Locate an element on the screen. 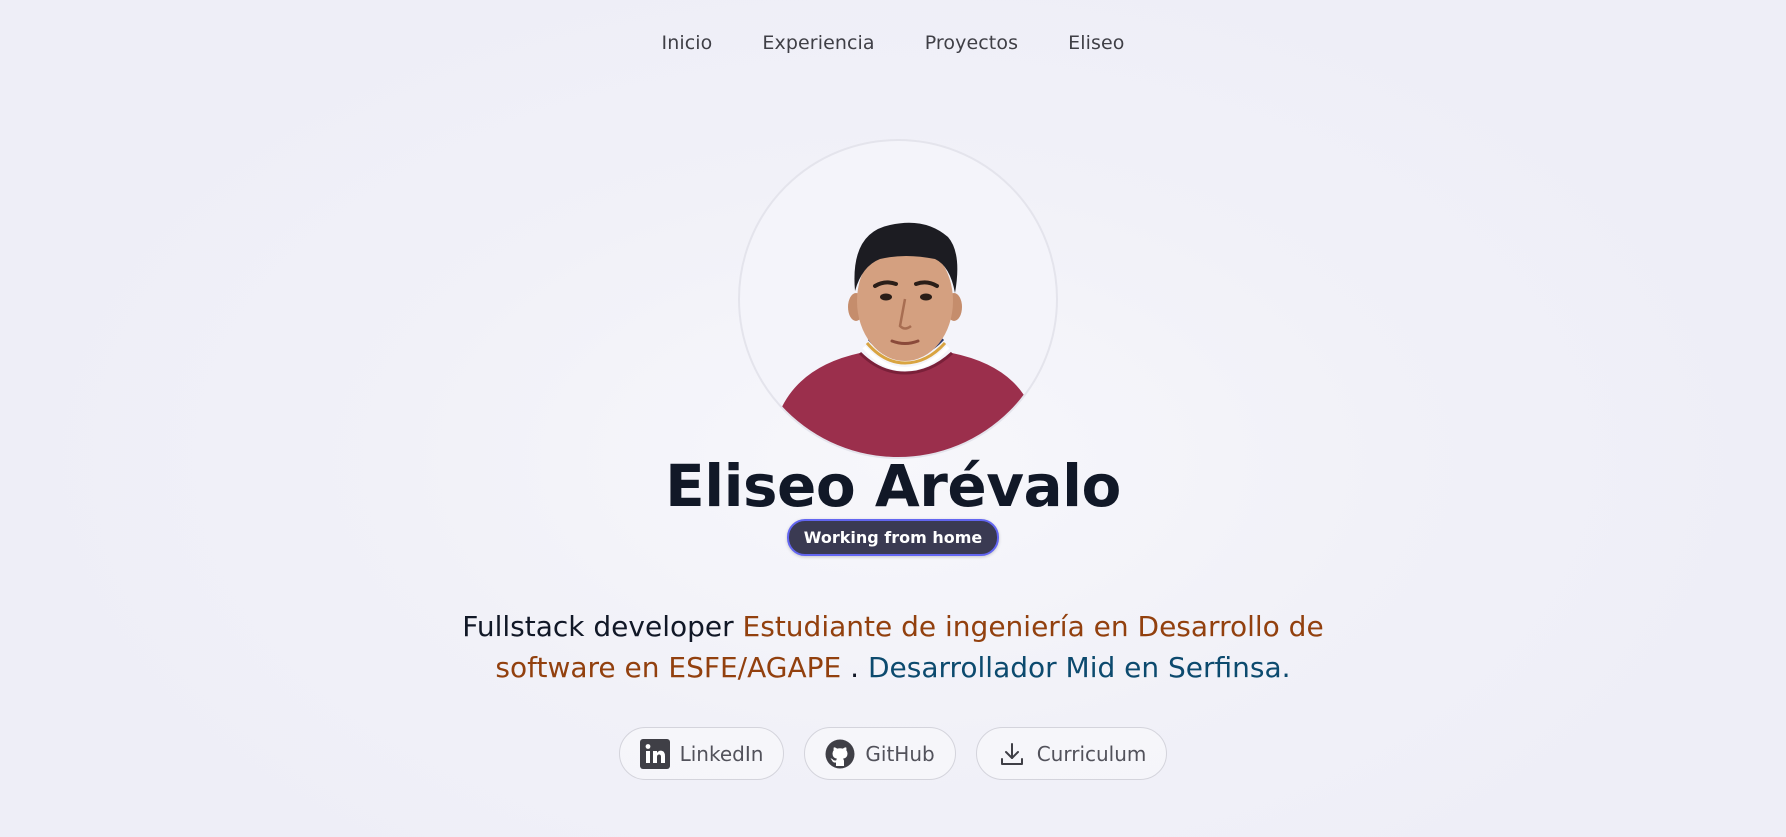  status-badge: Working from home is located at coordinates (893, 537).